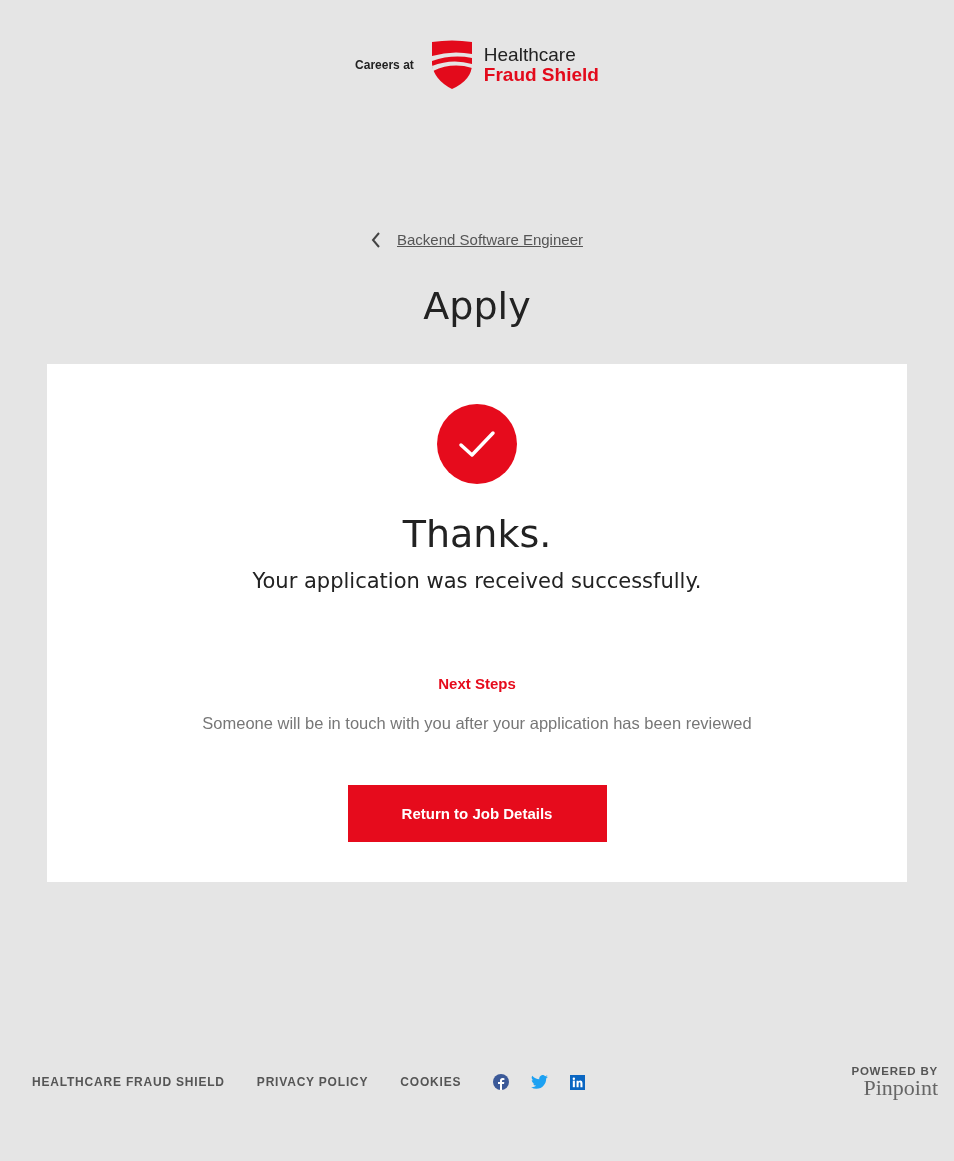 The height and width of the screenshot is (1161, 954). Describe the element at coordinates (477, 684) in the screenshot. I see `next-steps-heading: Next Steps` at that location.